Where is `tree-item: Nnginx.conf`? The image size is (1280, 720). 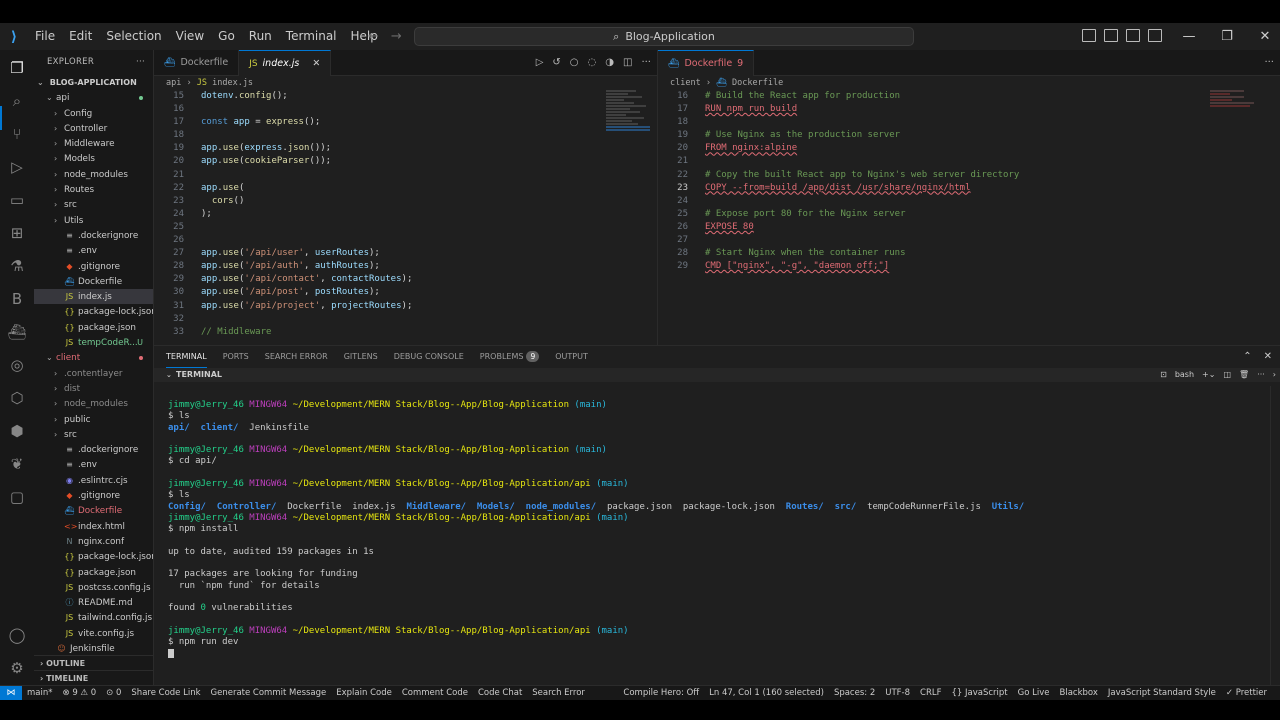 tree-item: Nnginx.conf is located at coordinates (93, 541).